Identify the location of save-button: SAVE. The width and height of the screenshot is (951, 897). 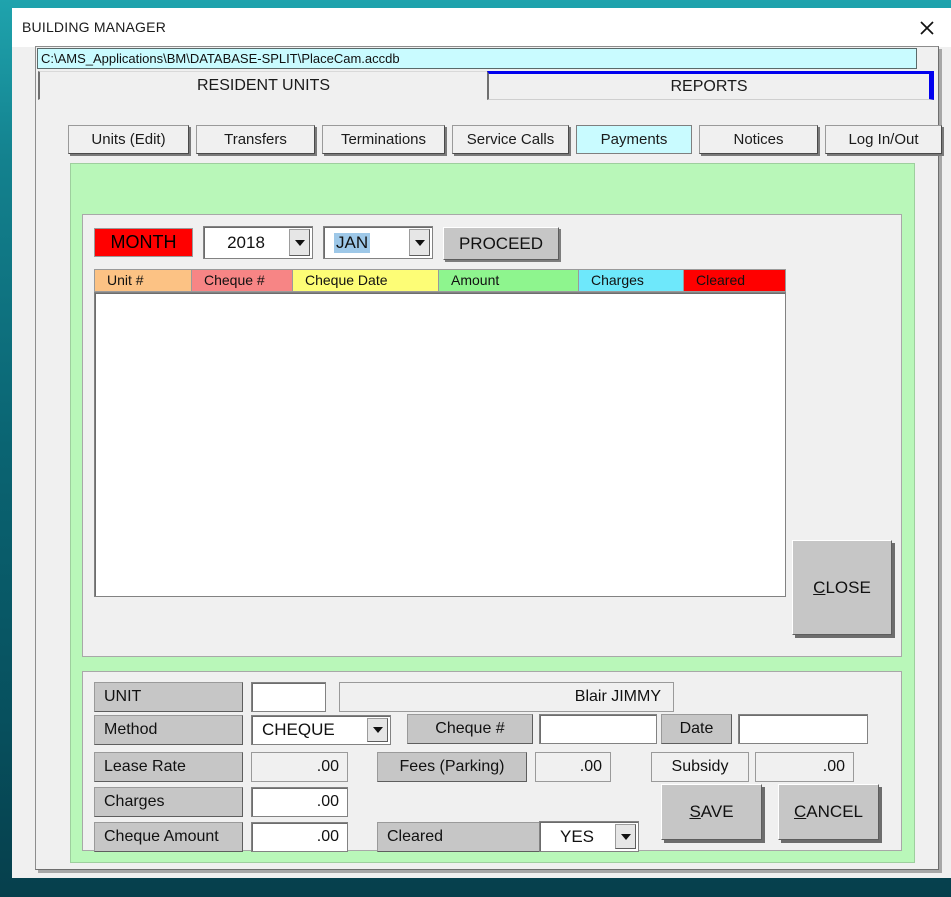
(711, 812).